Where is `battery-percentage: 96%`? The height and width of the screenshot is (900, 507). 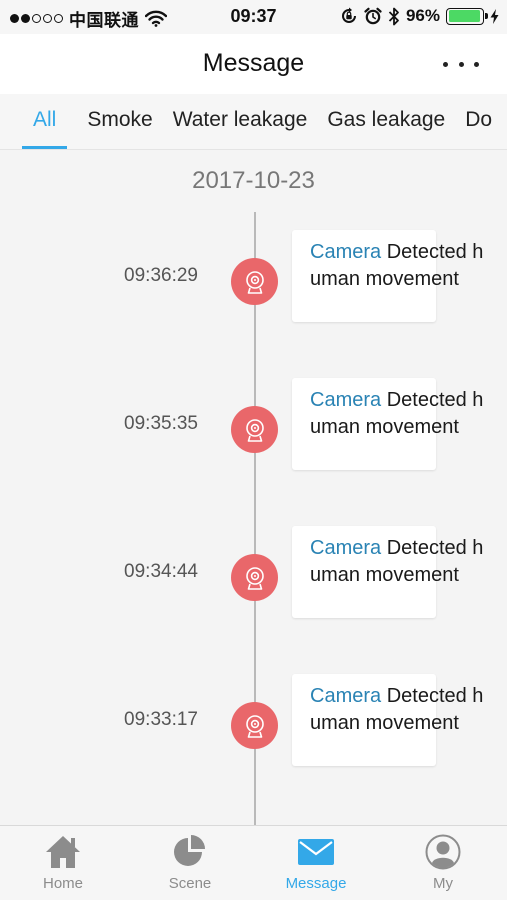 battery-percentage: 96% is located at coordinates (422, 15).